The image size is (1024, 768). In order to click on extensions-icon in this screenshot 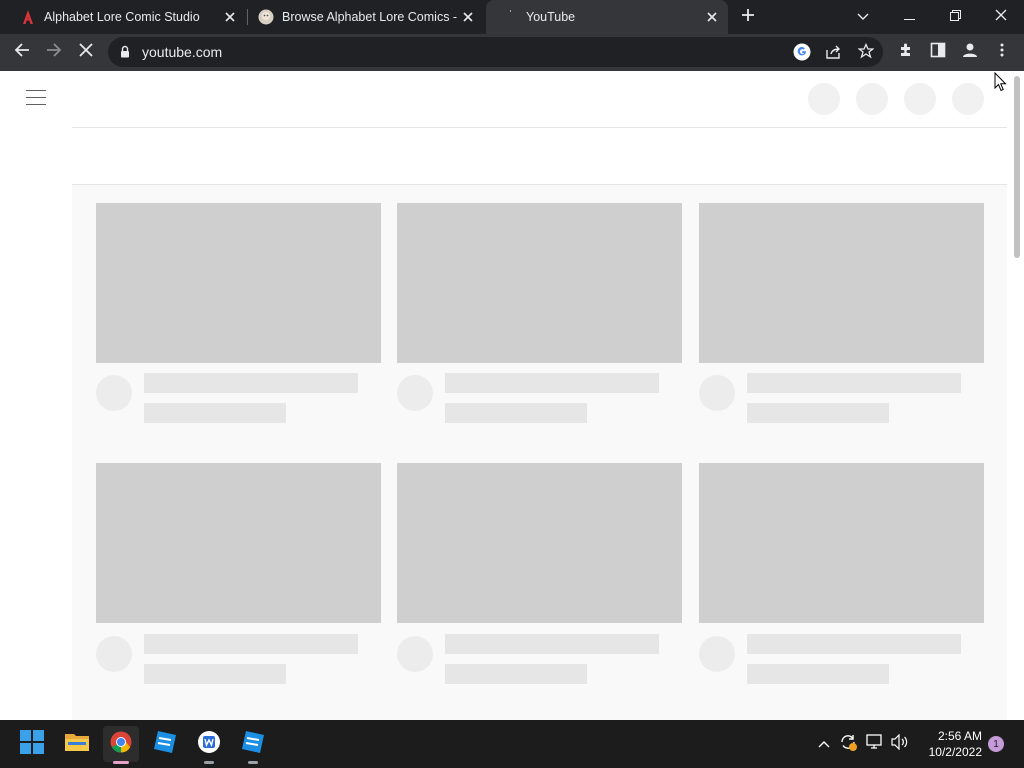, I will do `click(906, 52)`.